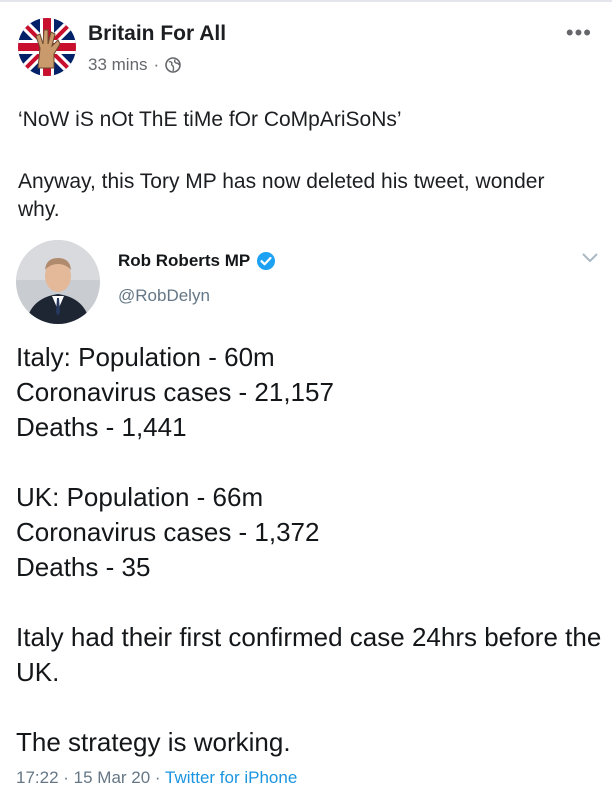 The height and width of the screenshot is (802, 612). What do you see at coordinates (140, 497) in the screenshot?
I see `tweet-line: UK: Population - 66m` at bounding box center [140, 497].